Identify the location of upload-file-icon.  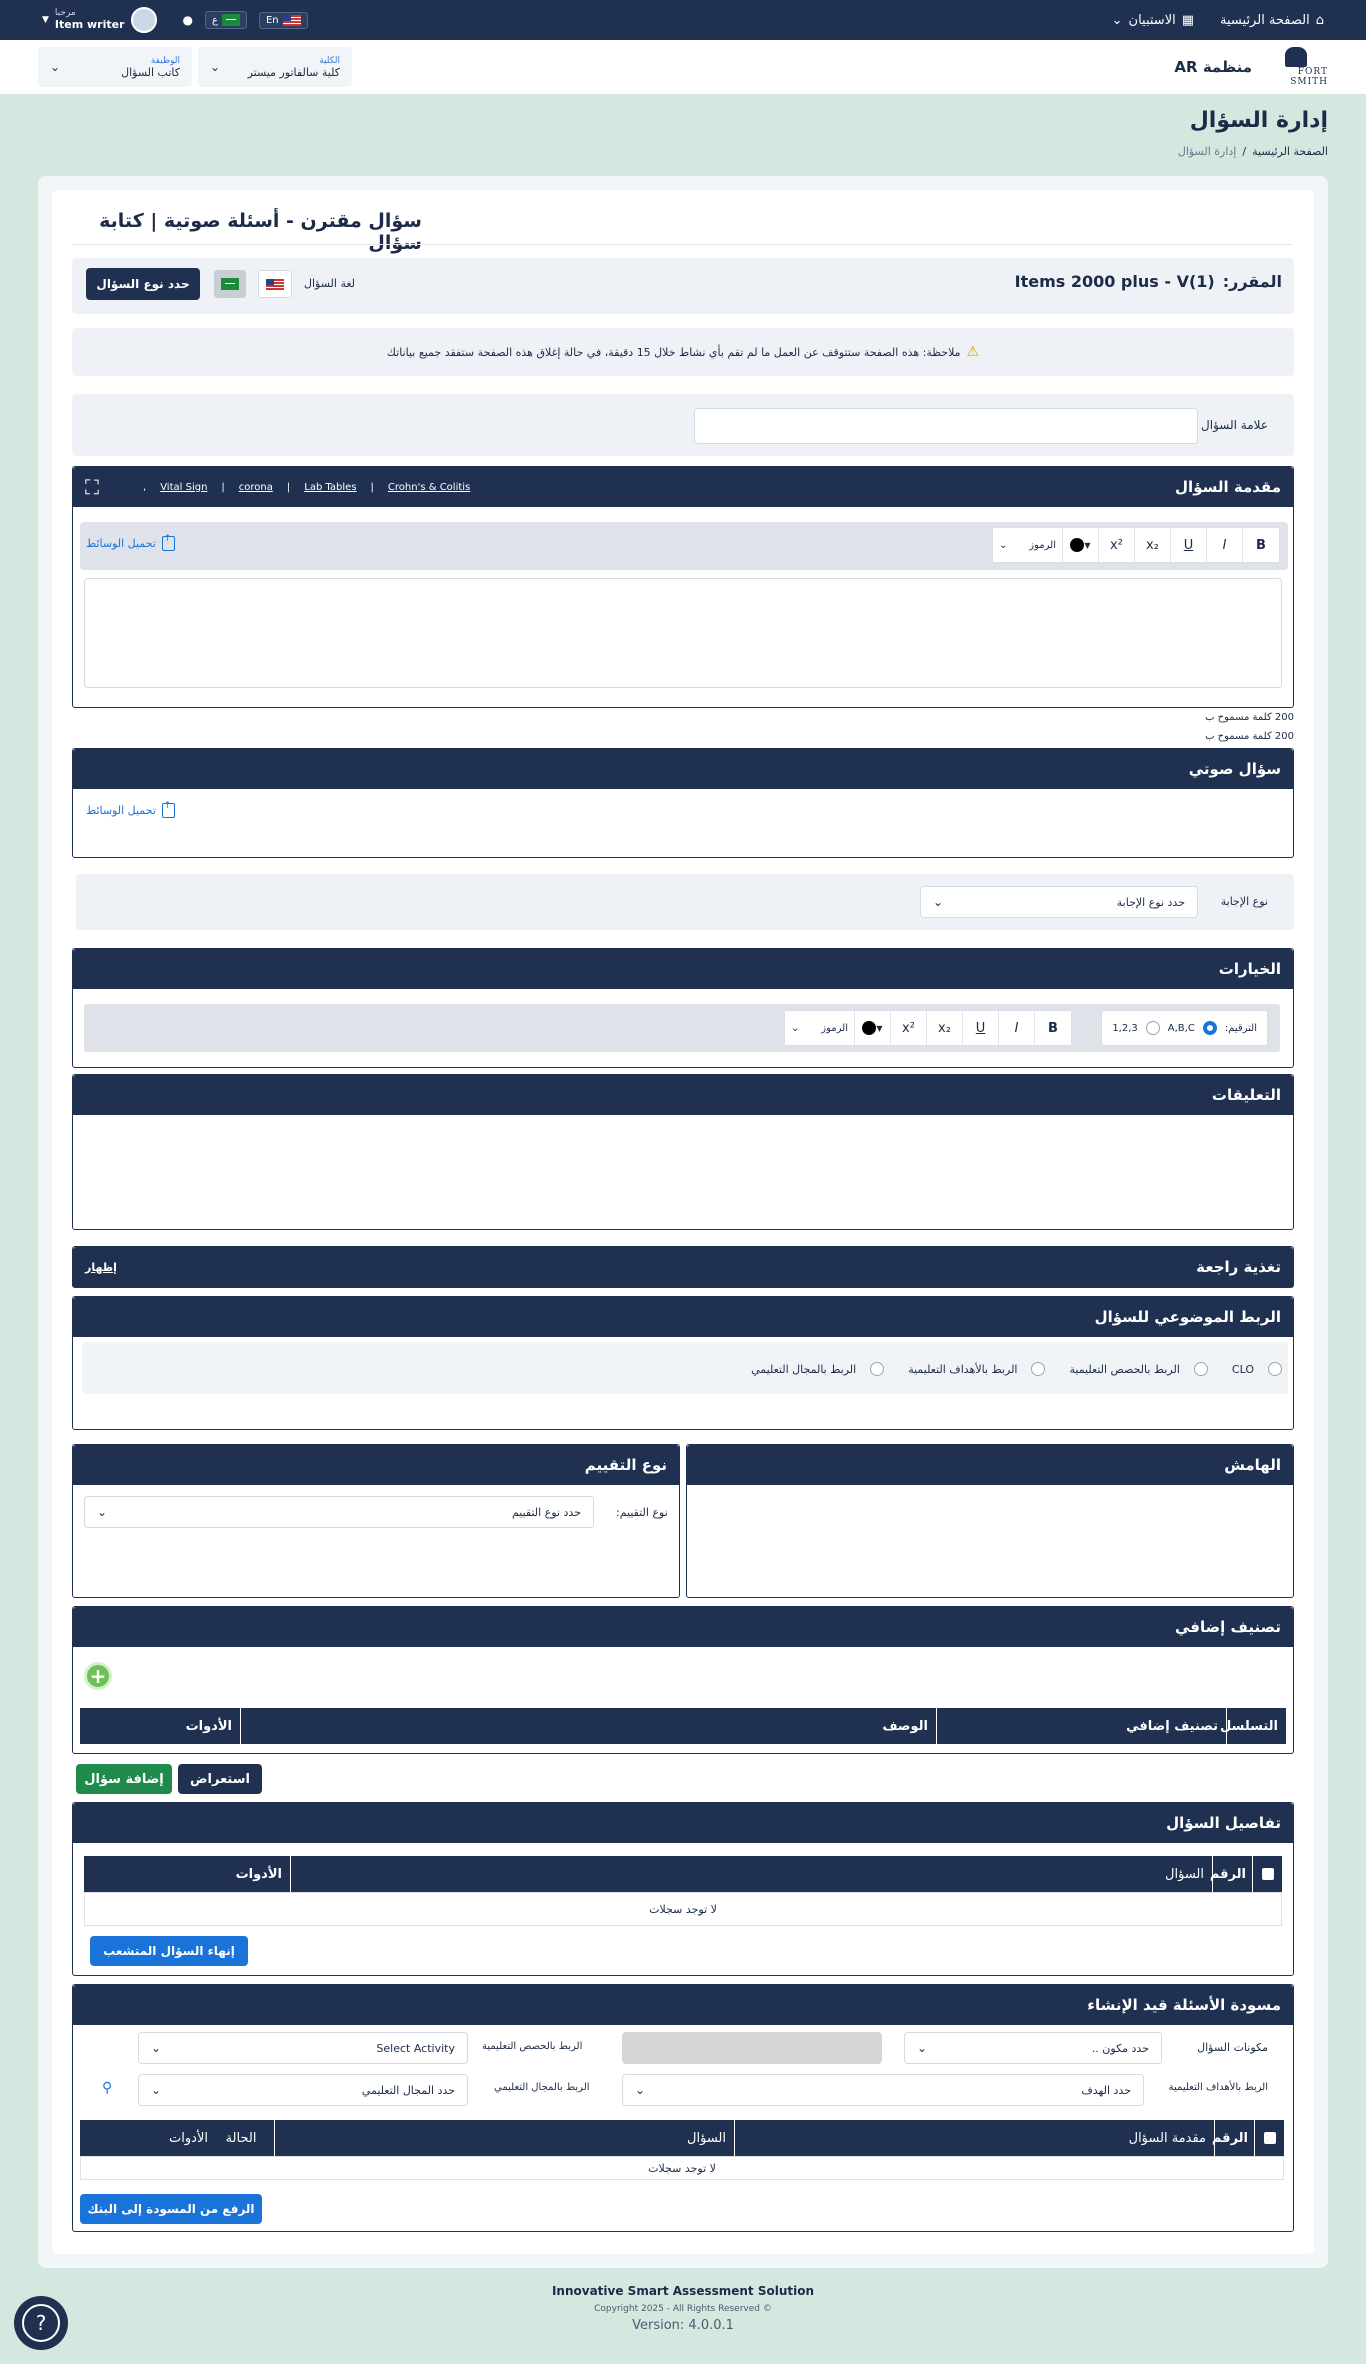
(168, 809).